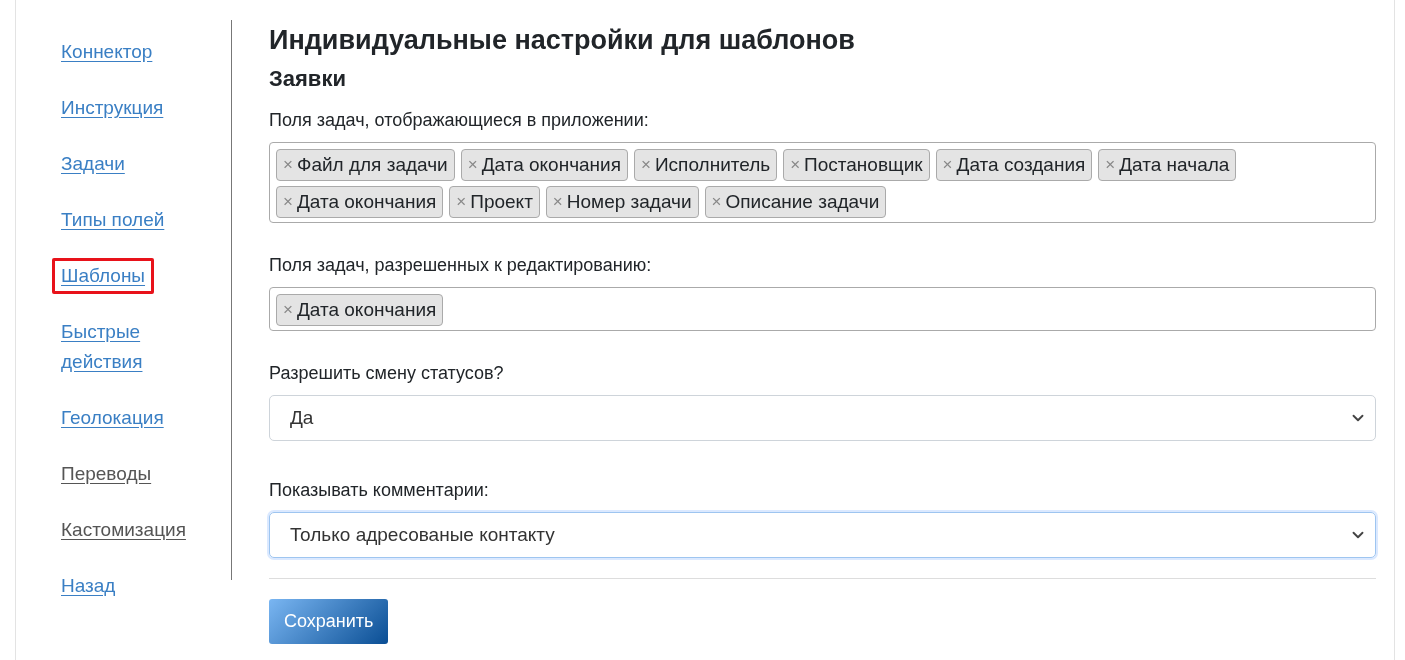  What do you see at coordinates (1021, 165) in the screenshot?
I see `tag-label: Дата создания` at bounding box center [1021, 165].